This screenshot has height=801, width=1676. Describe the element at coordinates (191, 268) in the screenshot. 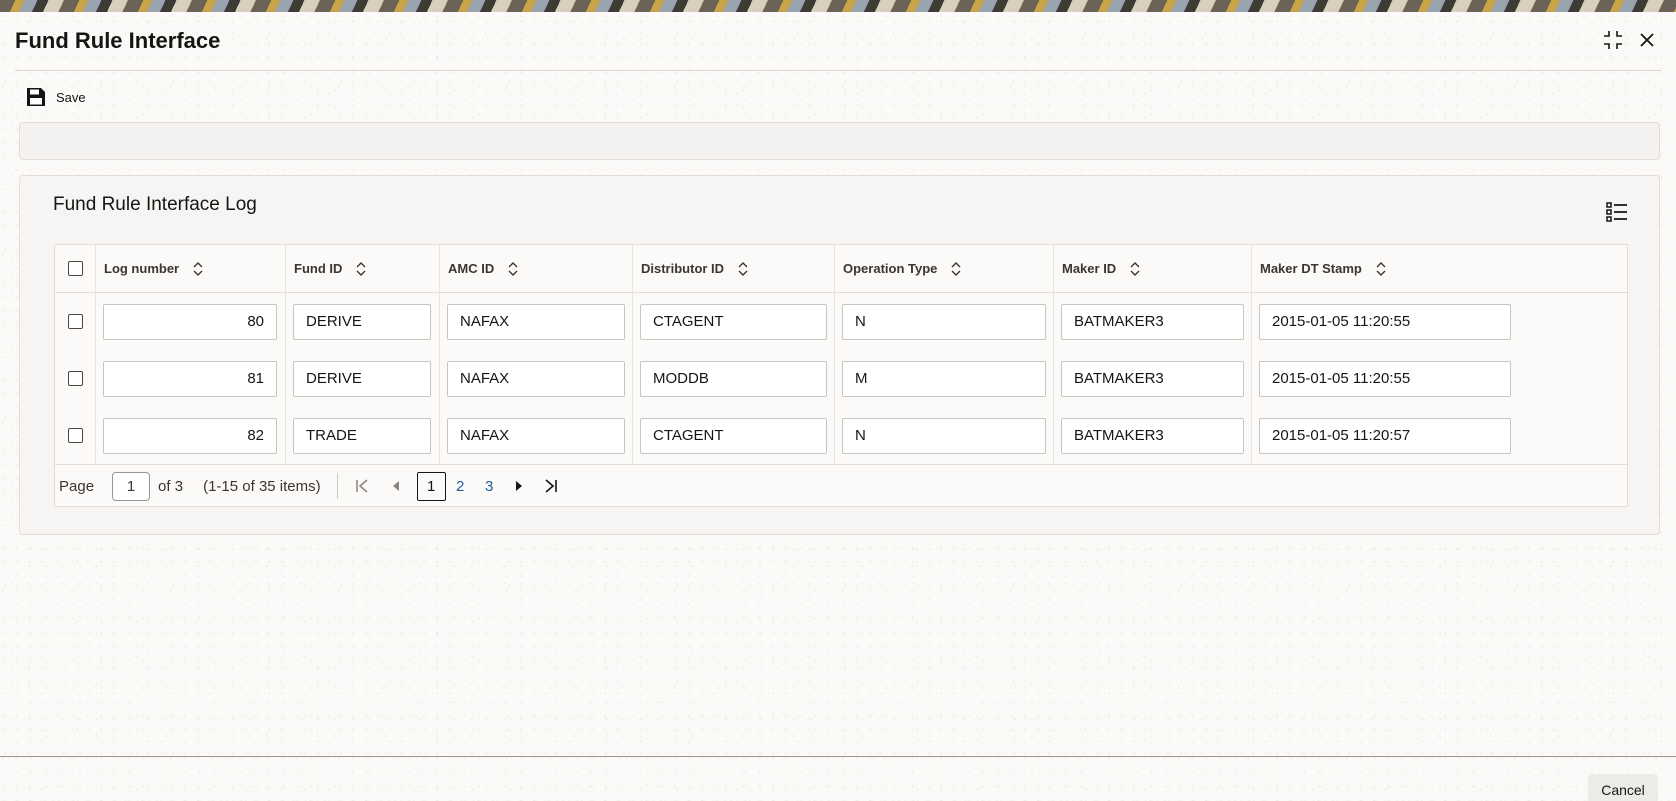

I see `column-header: Log number` at that location.